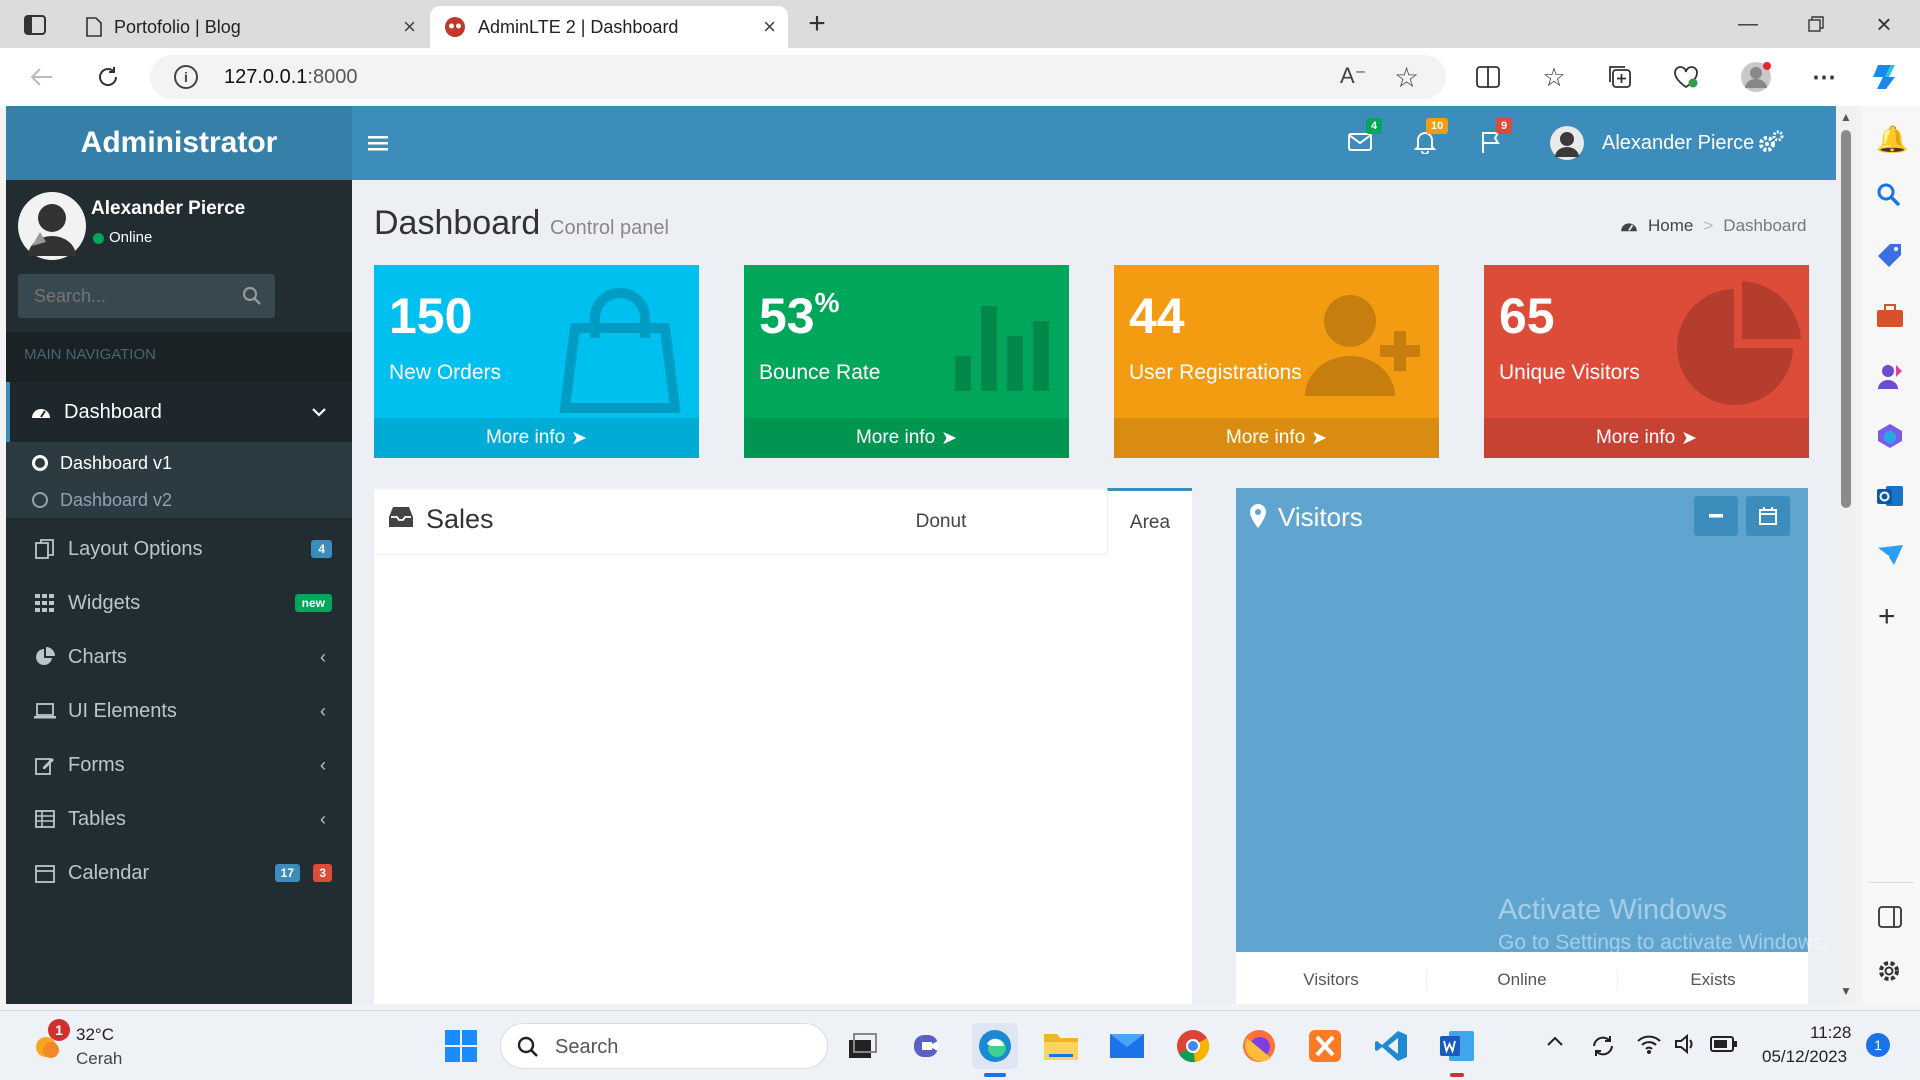 The height and width of the screenshot is (1080, 1920). What do you see at coordinates (1890, 917) in the screenshot?
I see `hide-sidebar-icon` at bounding box center [1890, 917].